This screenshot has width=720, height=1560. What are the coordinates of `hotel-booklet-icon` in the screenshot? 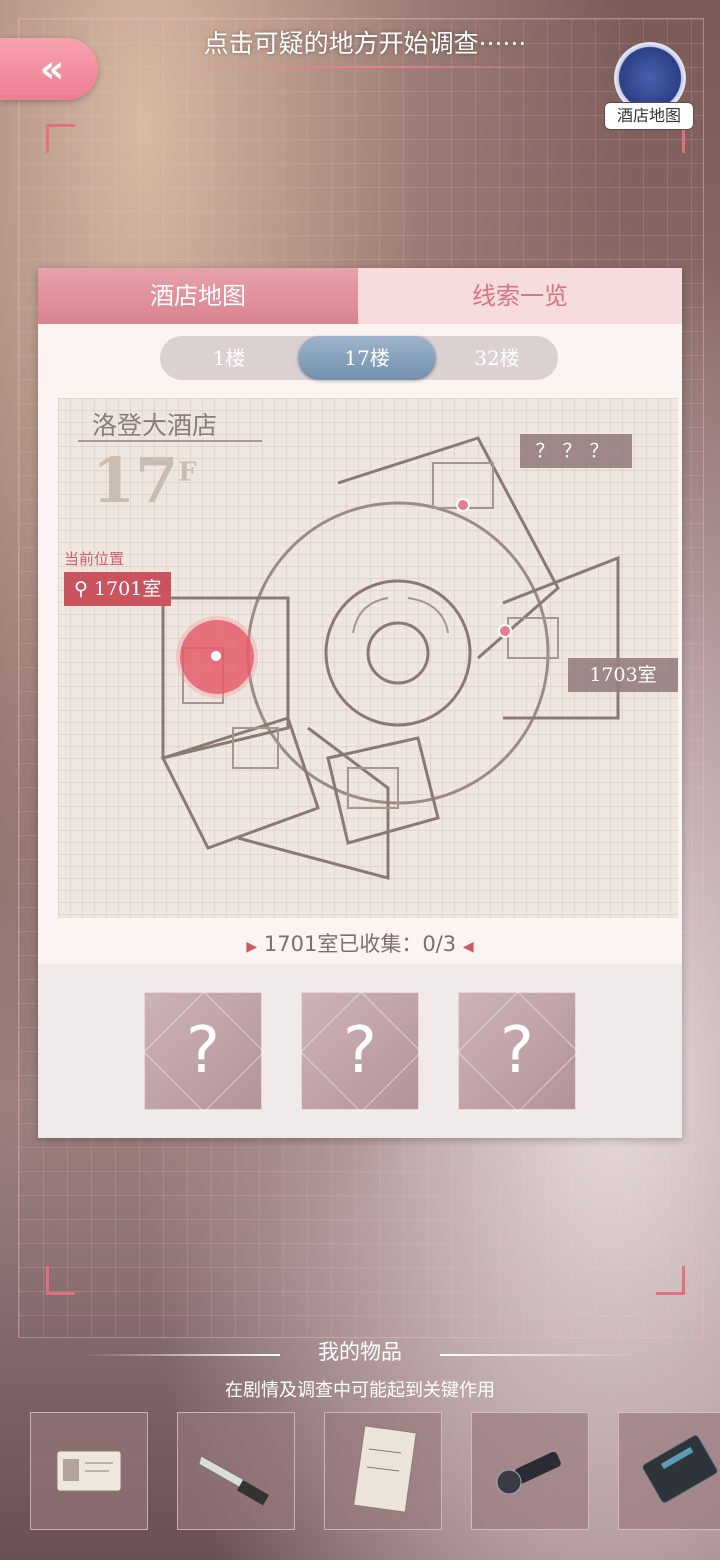 It's located at (385, 1469).